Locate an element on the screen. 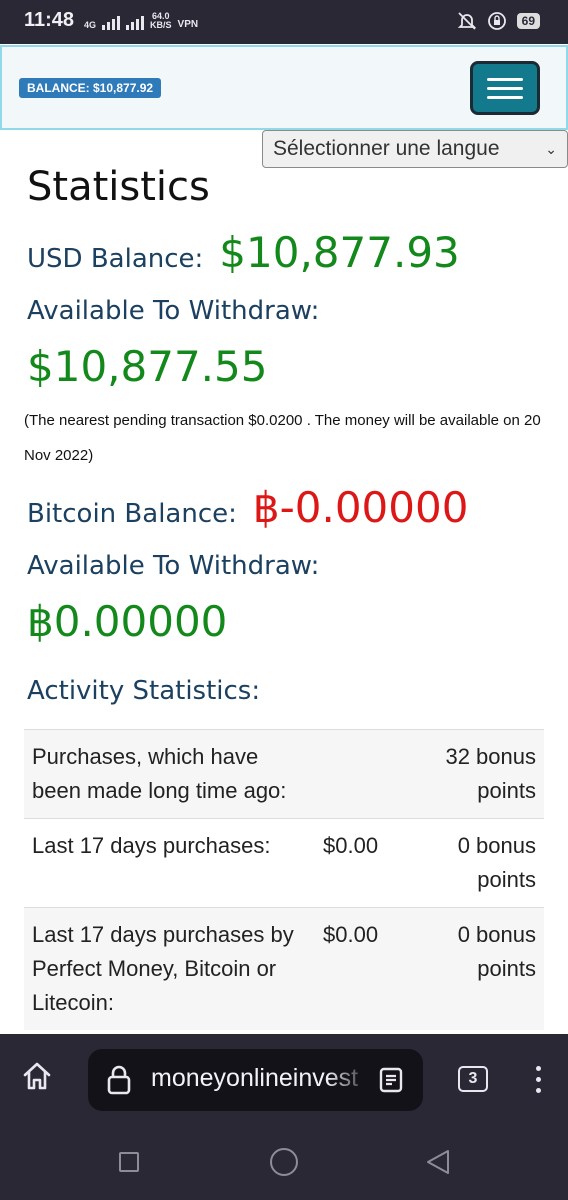 The image size is (568, 1200). row-amount is located at coordinates (363, 774).